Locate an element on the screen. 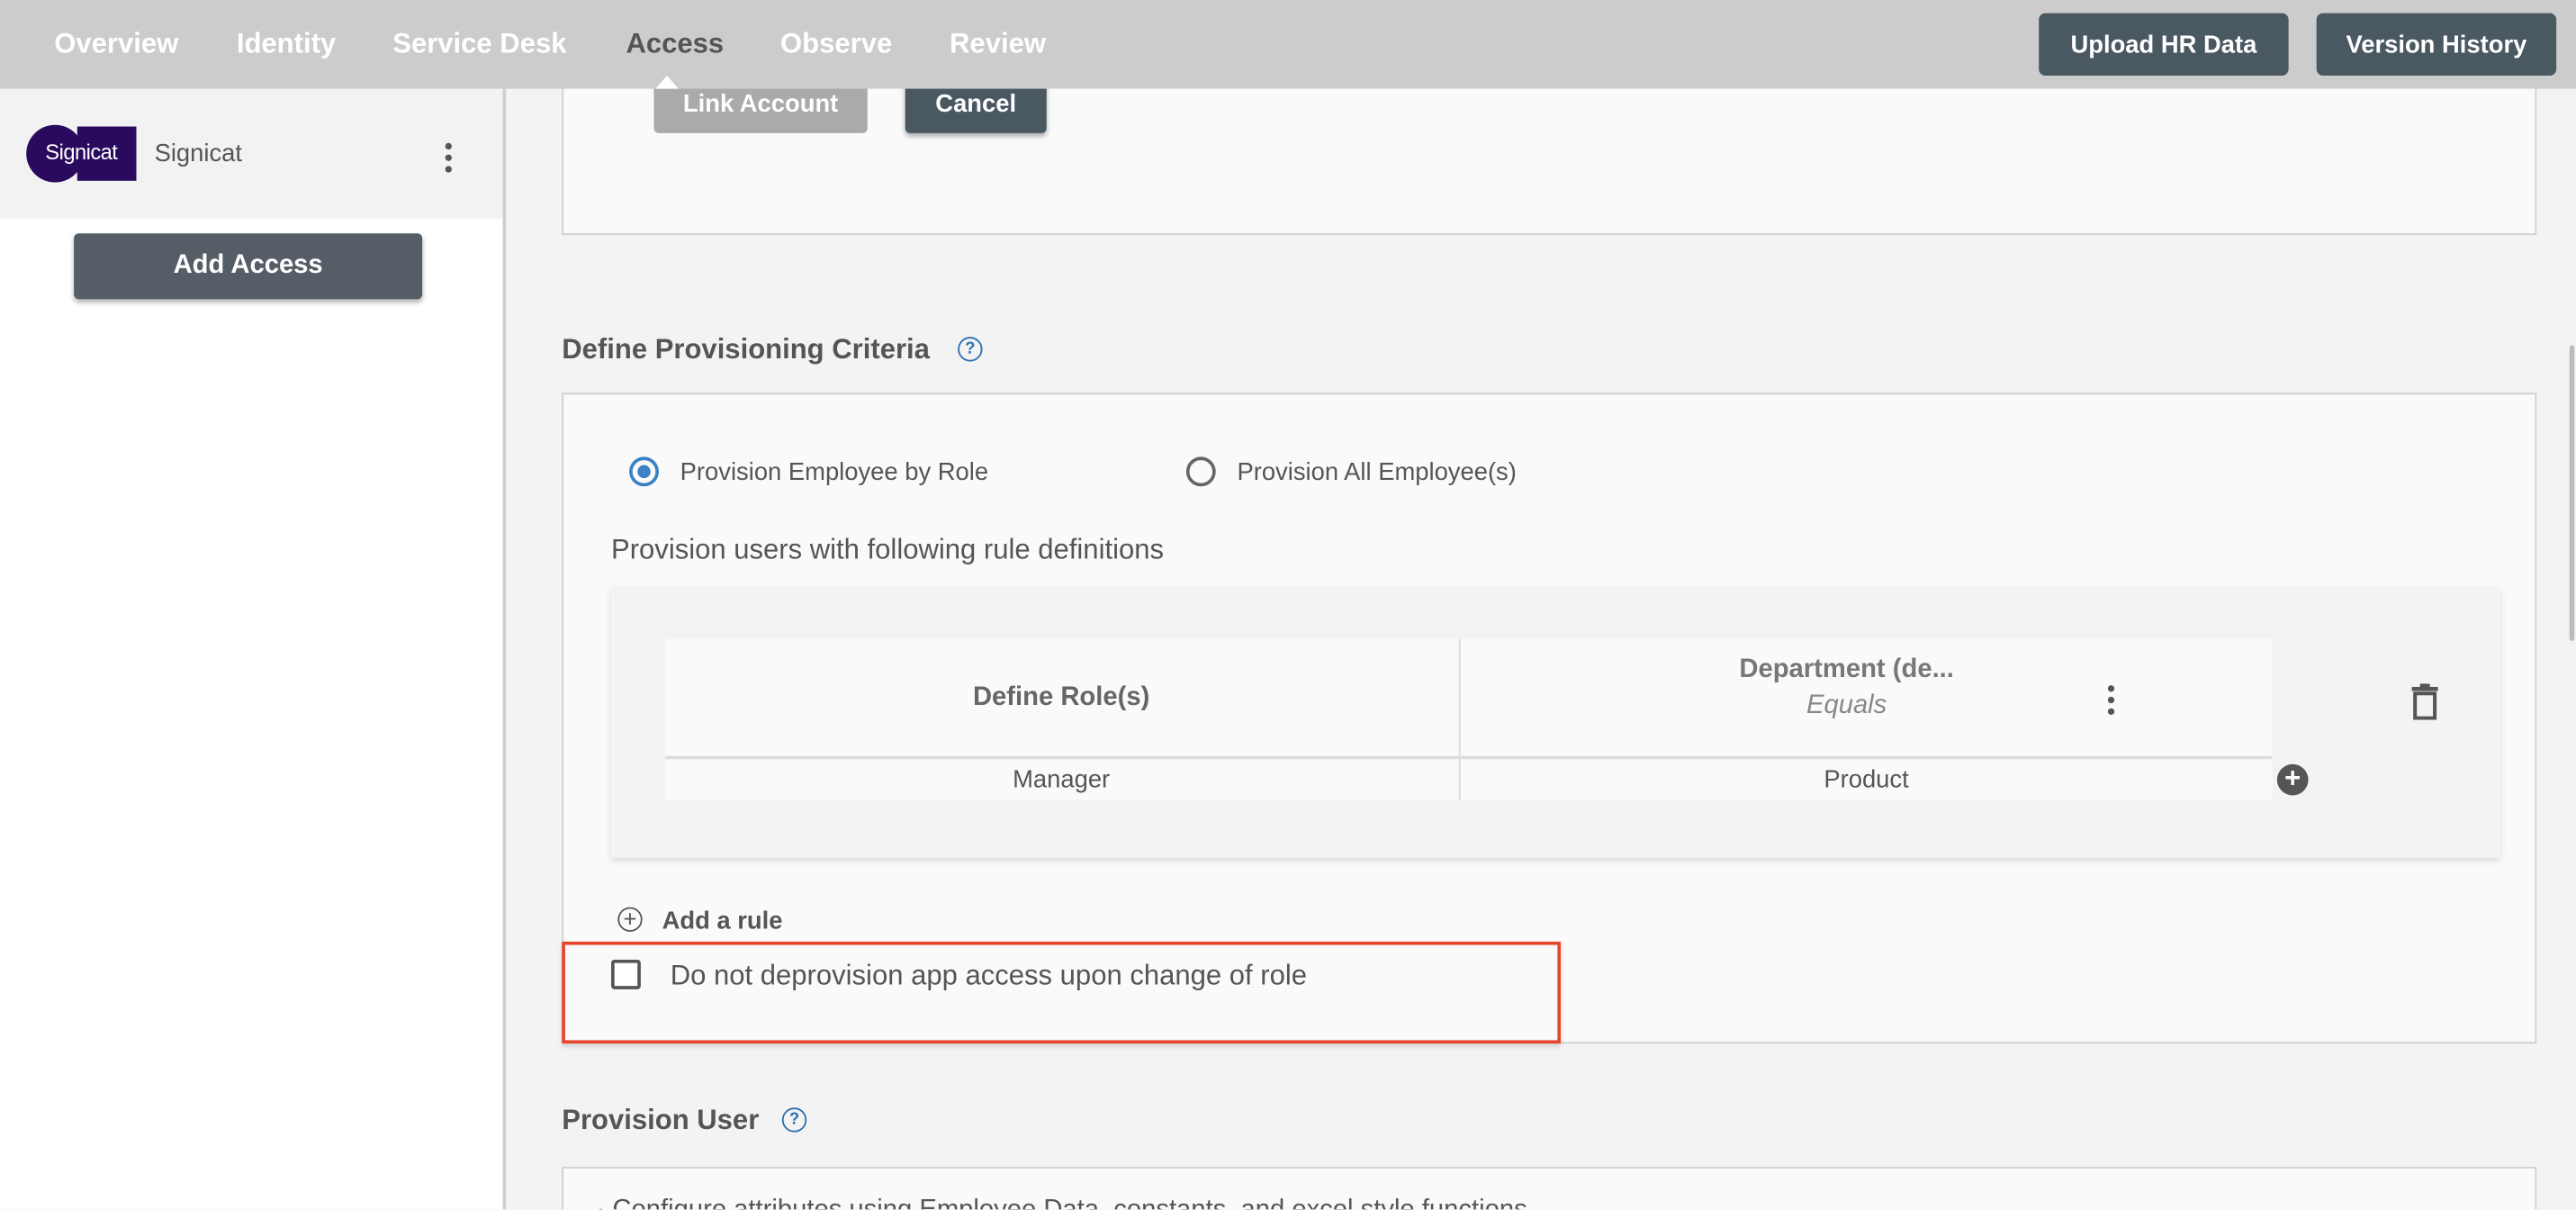  cell-department: Product is located at coordinates (1867, 779).